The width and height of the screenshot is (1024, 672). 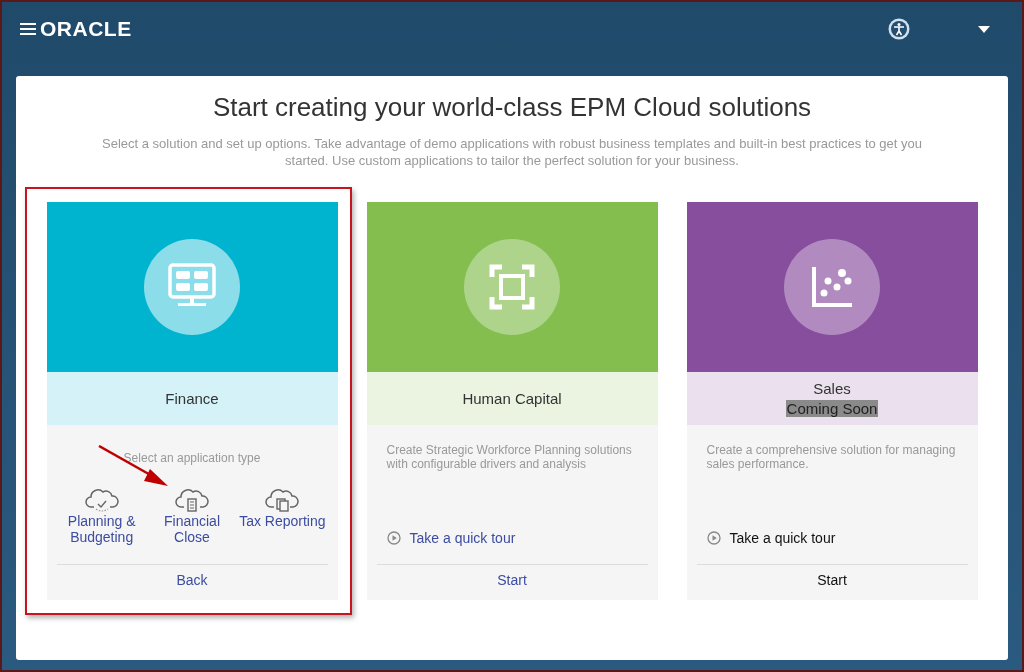 I want to click on solution-description: Create Strategic Workforce Planning solutions with configurable drivers and analysis, so click(x=509, y=457).